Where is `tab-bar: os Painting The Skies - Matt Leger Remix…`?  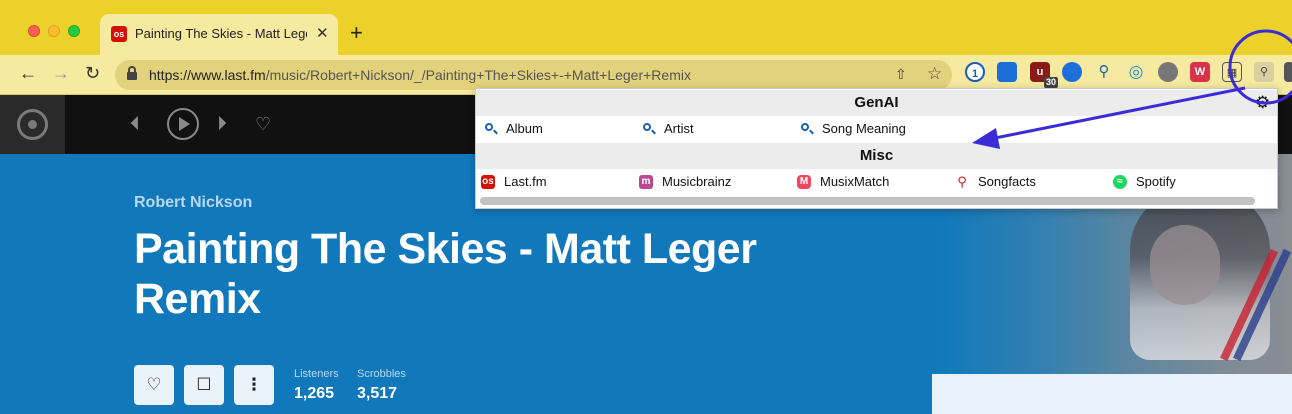
tab-bar: os Painting The Skies - Matt Leger Remix… is located at coordinates (646, 27).